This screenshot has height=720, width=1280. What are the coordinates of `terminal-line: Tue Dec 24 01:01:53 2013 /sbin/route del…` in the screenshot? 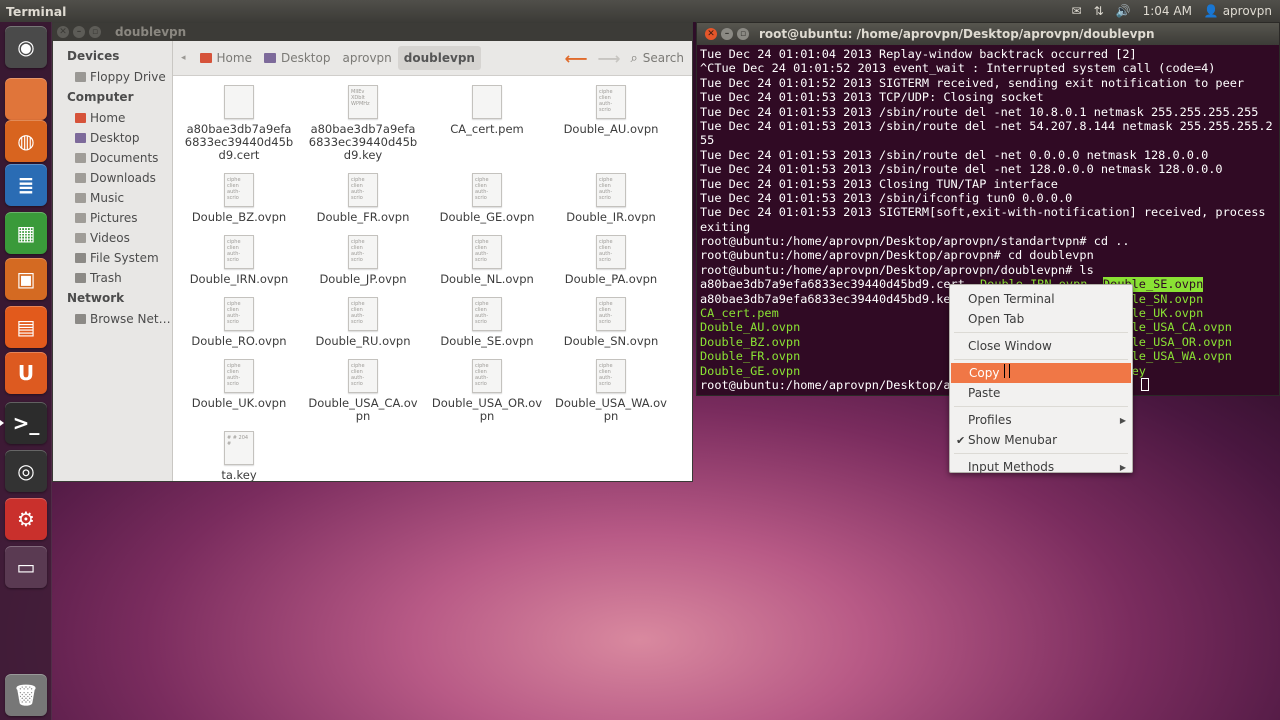 It's located at (986, 125).